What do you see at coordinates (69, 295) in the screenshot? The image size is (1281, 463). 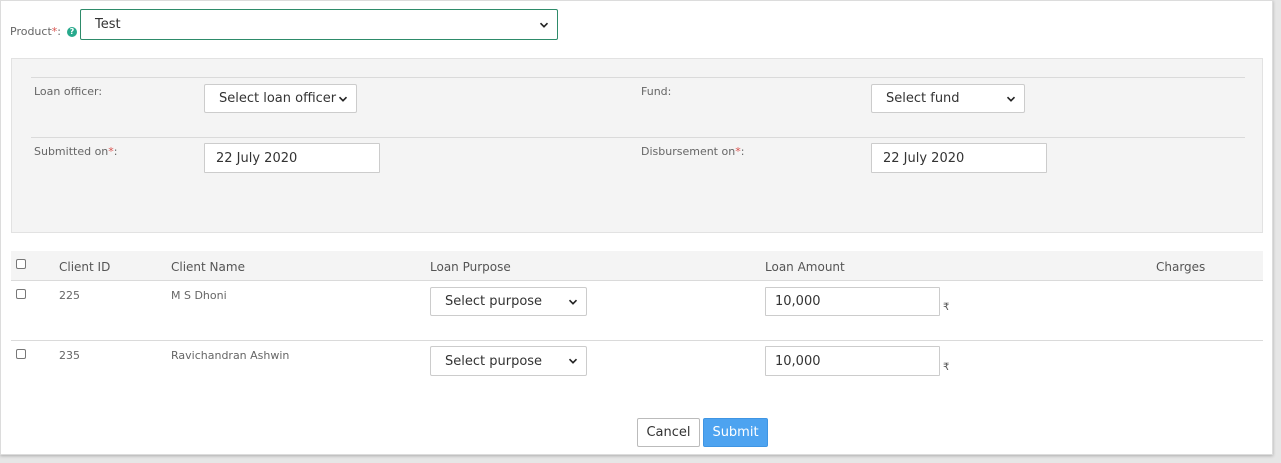 I see `client-id-cell: 225` at bounding box center [69, 295].